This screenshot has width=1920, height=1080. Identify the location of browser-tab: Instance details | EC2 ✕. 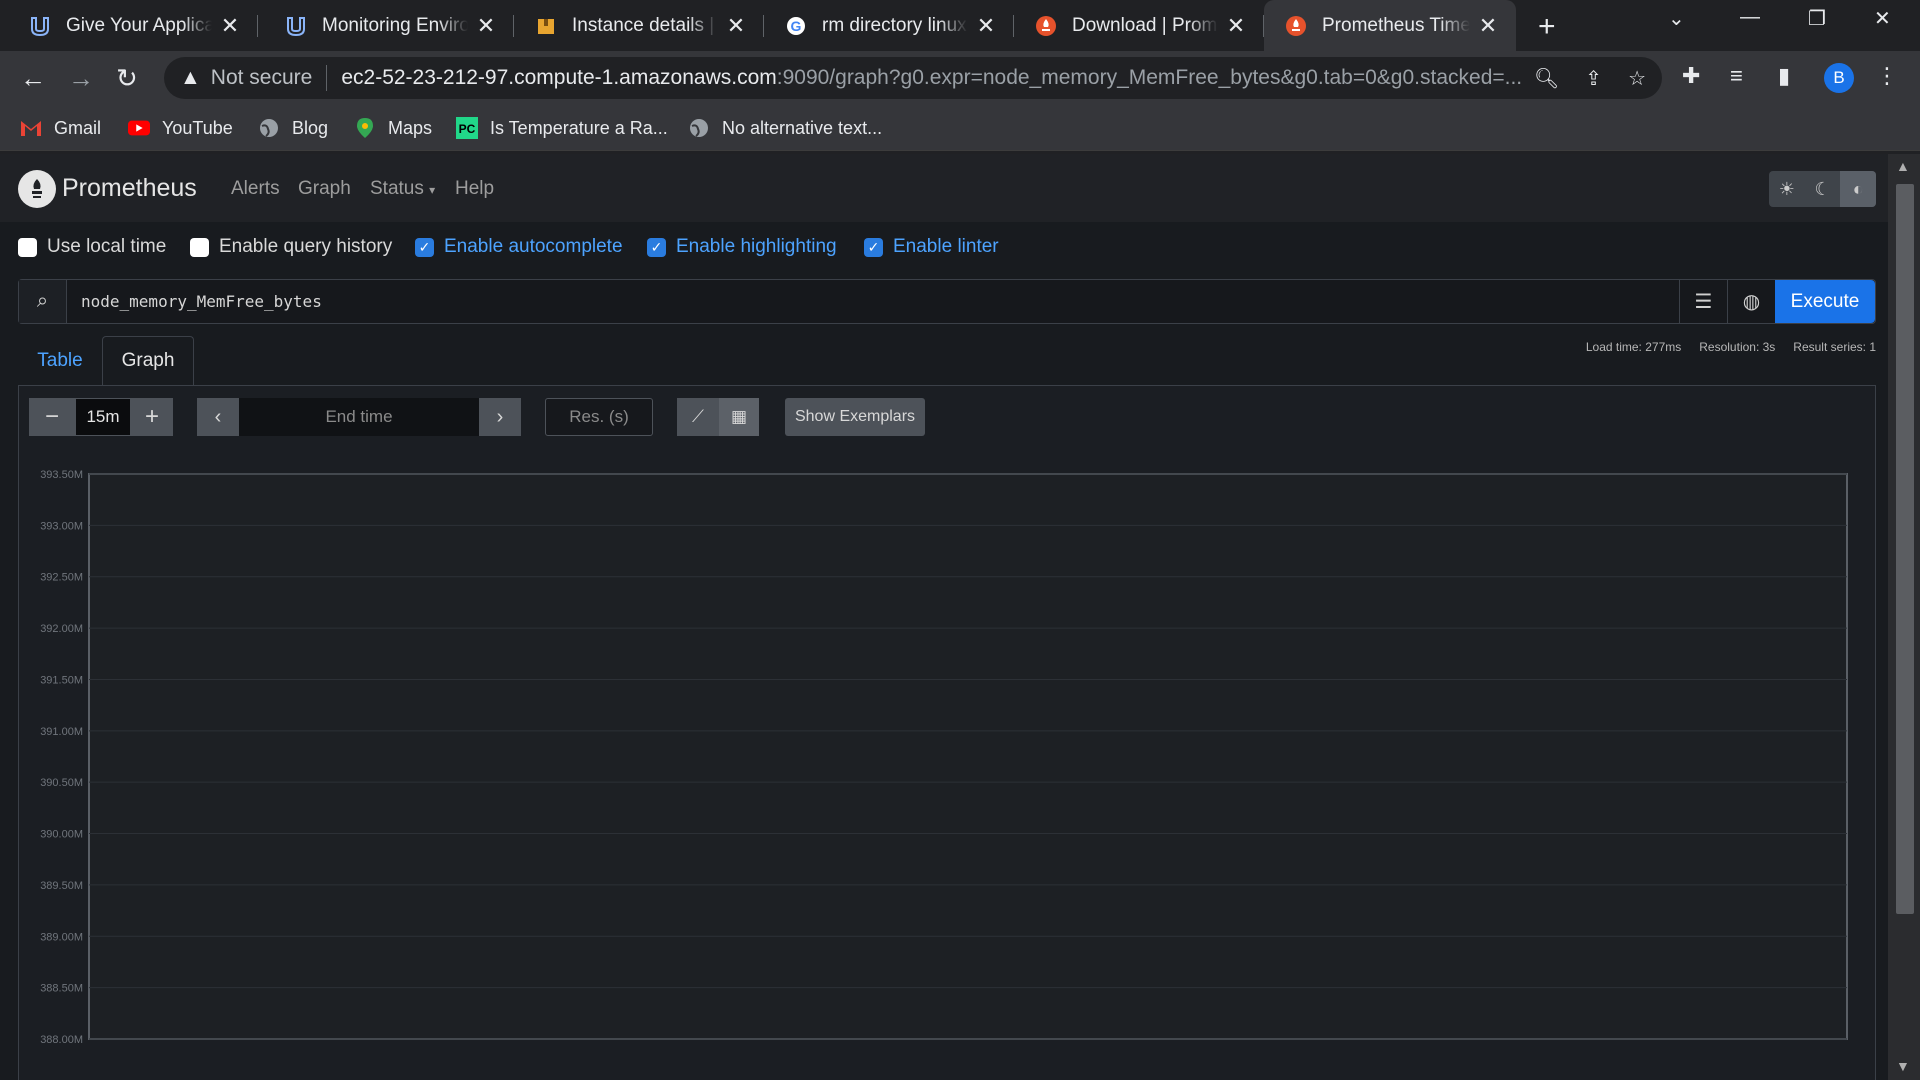
(639, 25).